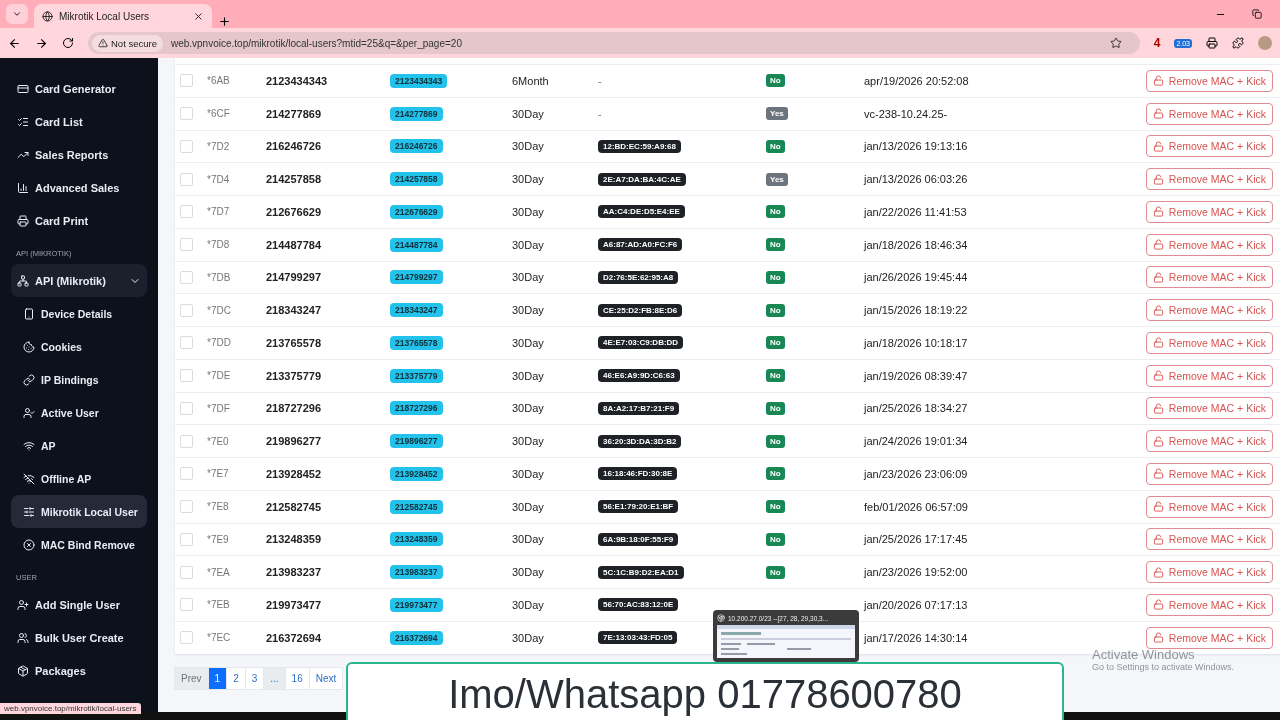 The width and height of the screenshot is (1280, 720). Describe the element at coordinates (419, 80) in the screenshot. I see `password-badge: 2123434343` at that location.